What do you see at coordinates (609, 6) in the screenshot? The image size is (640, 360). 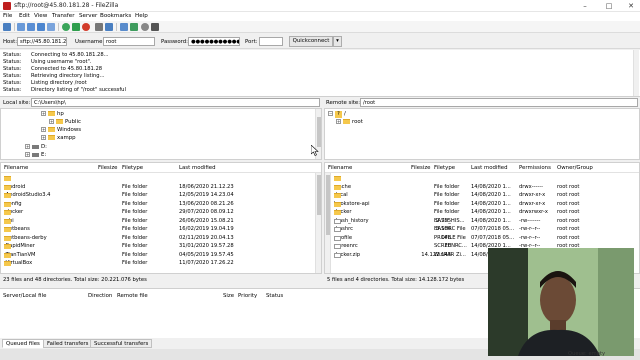 I see `maximize-button: □` at bounding box center [609, 6].